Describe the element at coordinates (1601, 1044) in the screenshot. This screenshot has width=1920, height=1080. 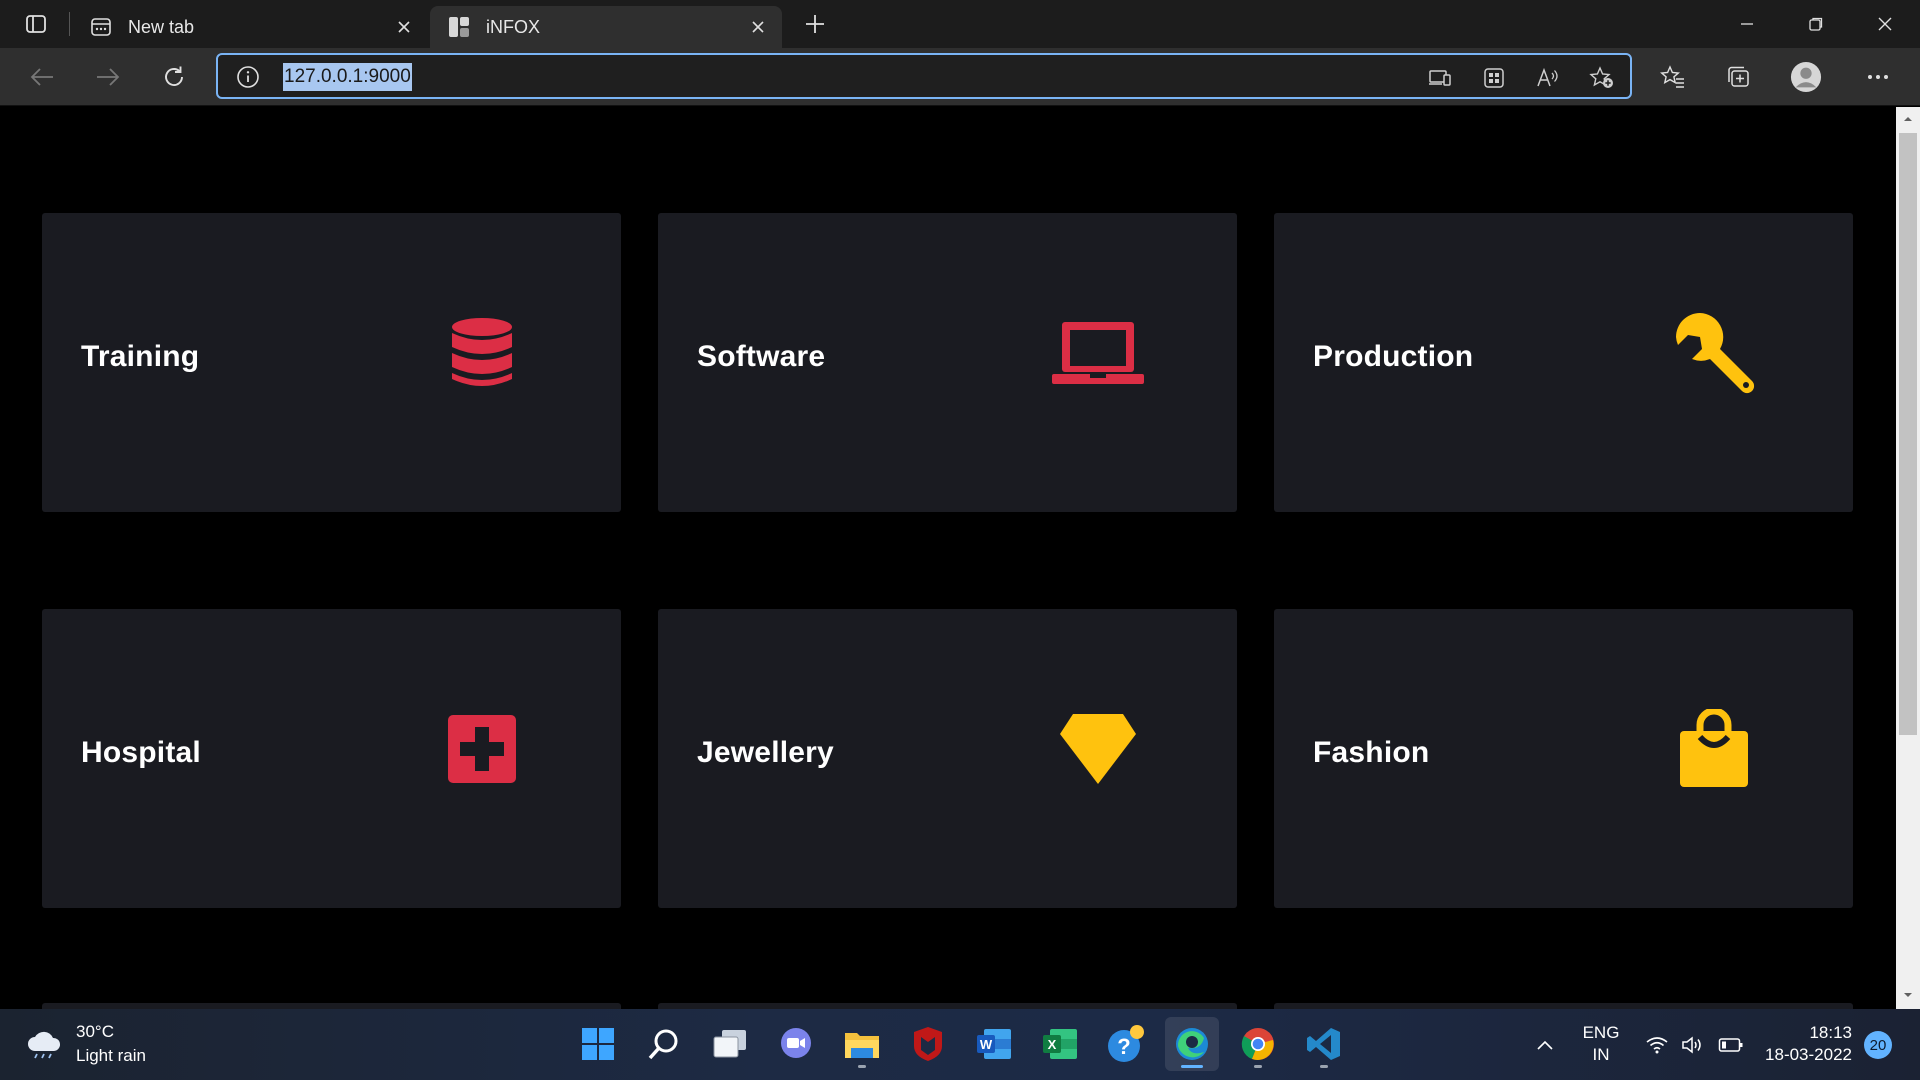
I see `input-language: ENG IN` at that location.